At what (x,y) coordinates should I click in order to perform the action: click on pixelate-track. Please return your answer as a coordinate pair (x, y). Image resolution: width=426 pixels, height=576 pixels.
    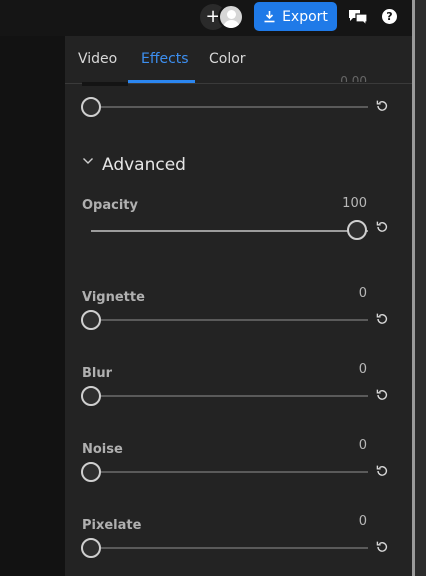
    Looking at the image, I should click on (229, 548).